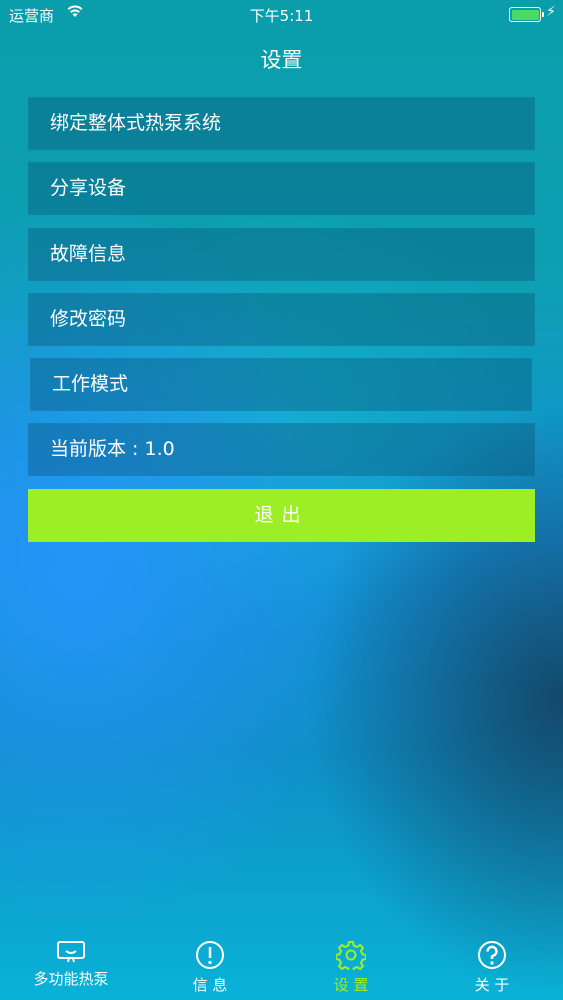 Image resolution: width=563 pixels, height=1000 pixels. I want to click on status-time: 下午5:11, so click(281, 16).